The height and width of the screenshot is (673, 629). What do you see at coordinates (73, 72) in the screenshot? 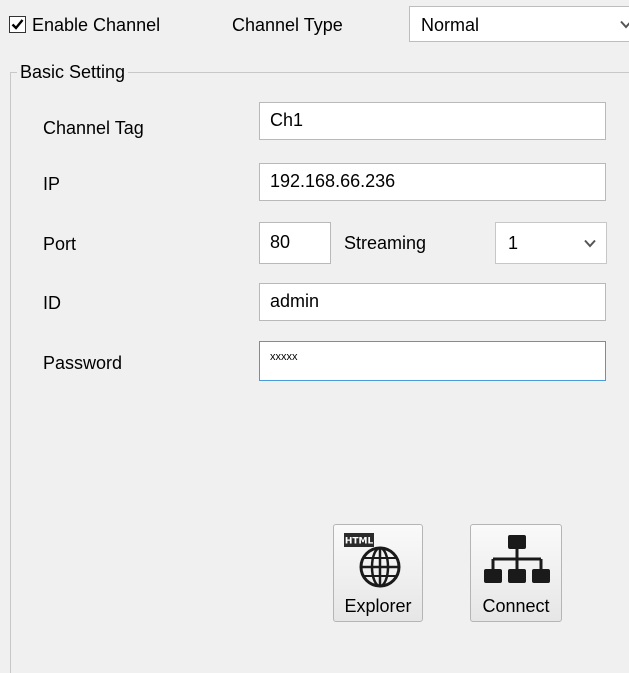
I see `basic-setting-title: Basic Setting` at bounding box center [73, 72].